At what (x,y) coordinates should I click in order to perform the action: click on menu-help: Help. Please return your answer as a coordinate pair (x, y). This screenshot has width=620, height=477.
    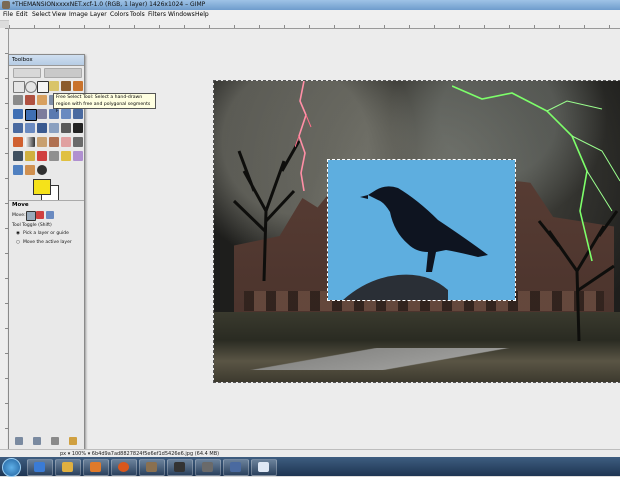
    Looking at the image, I should click on (202, 14).